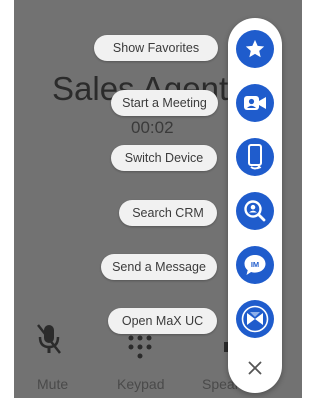  I want to click on svg-text: IM, so click(255, 264).